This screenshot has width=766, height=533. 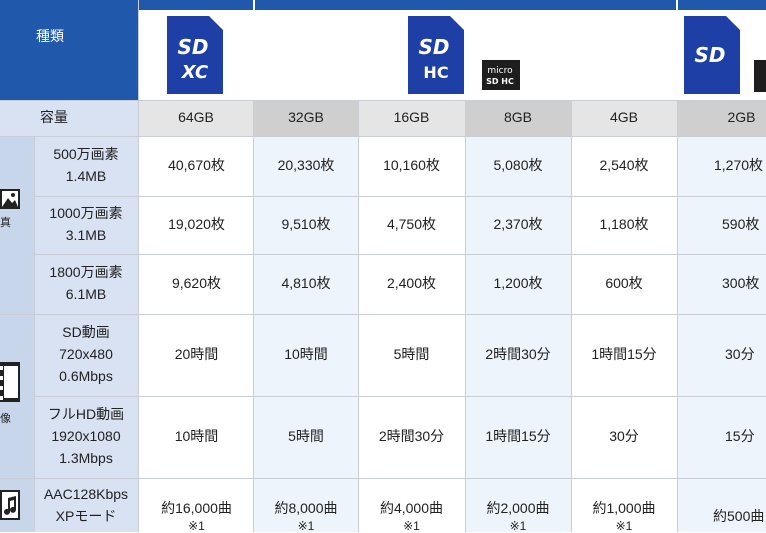 I want to click on table-cell: 1,270枚, so click(x=721, y=166).